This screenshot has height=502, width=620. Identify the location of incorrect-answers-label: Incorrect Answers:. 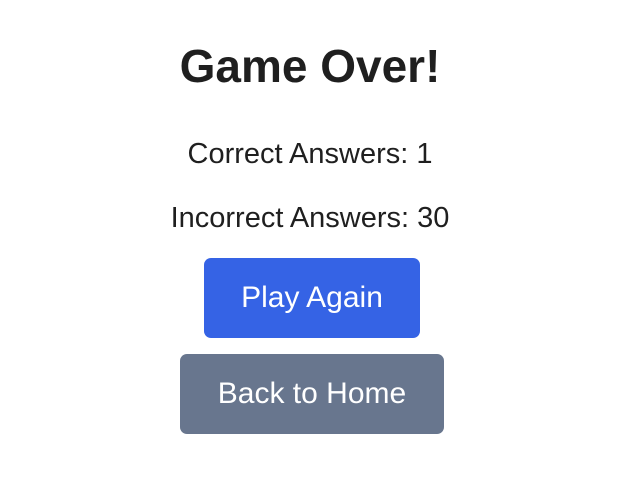
(290, 218).